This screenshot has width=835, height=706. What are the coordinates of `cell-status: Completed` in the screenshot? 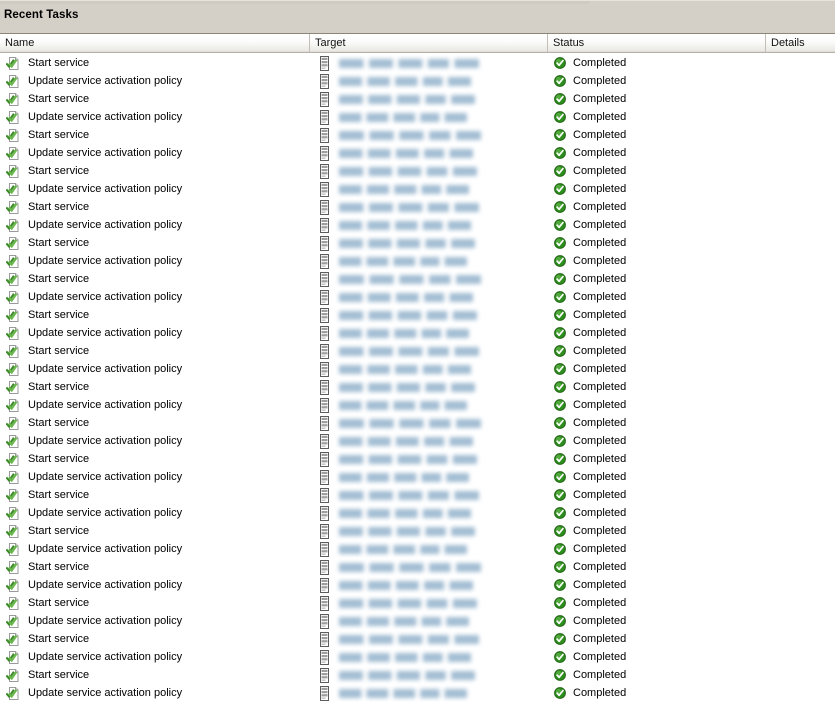 It's located at (657, 153).